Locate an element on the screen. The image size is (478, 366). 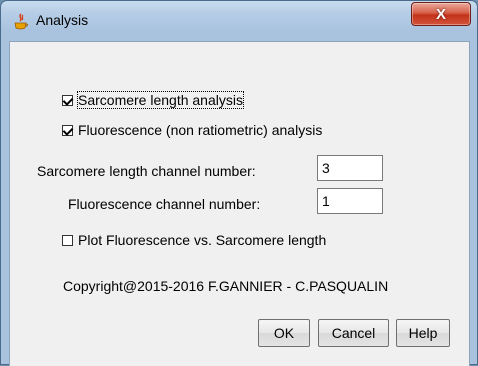
window-title: Analysis is located at coordinates (62, 20).